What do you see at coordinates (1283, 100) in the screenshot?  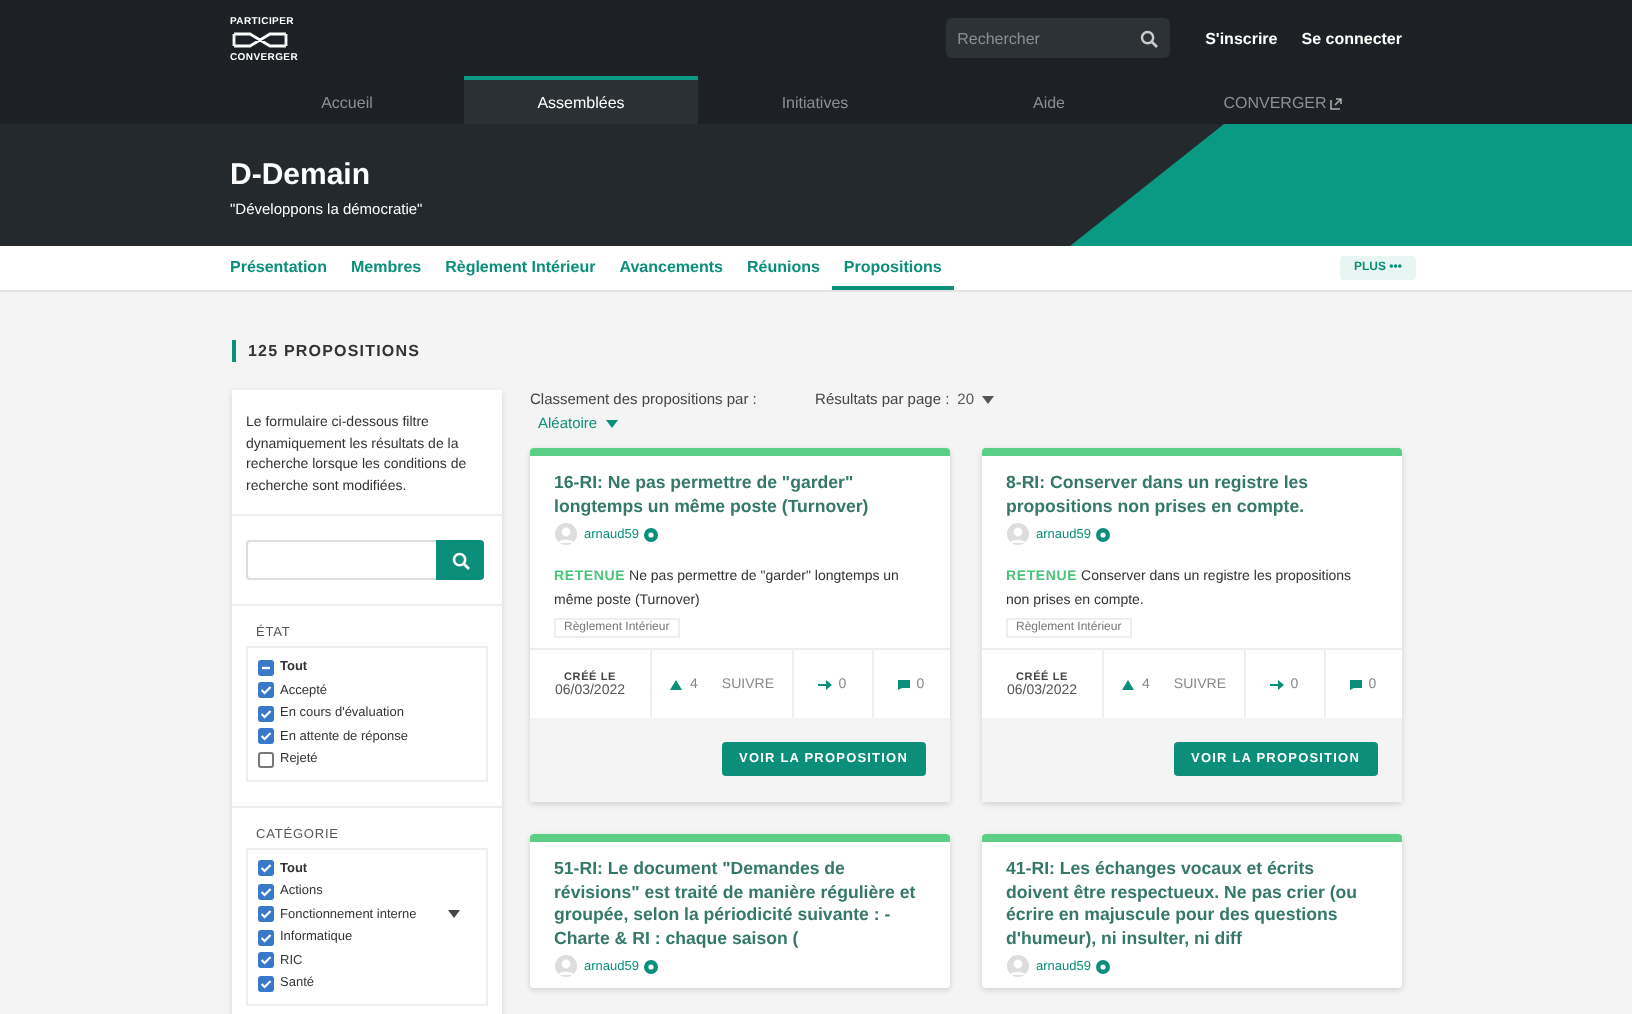 I see `nav-tab: CONVERGER` at bounding box center [1283, 100].